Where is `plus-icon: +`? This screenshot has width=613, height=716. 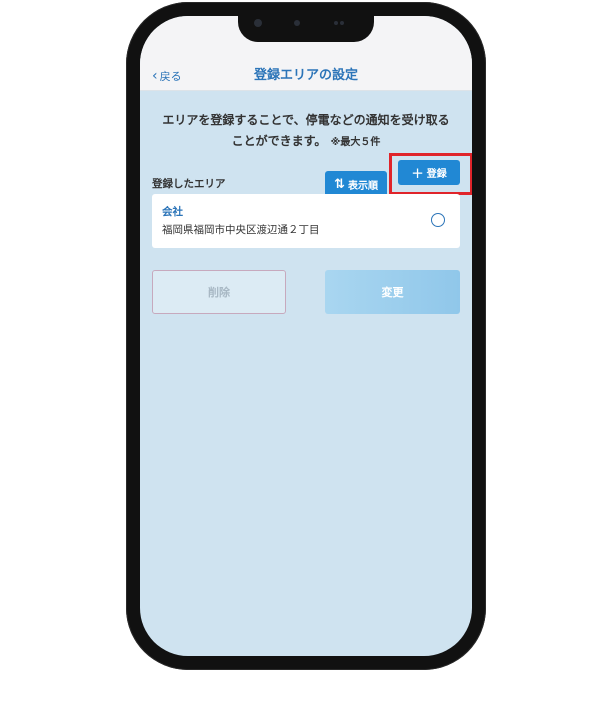 plus-icon: + is located at coordinates (417, 172).